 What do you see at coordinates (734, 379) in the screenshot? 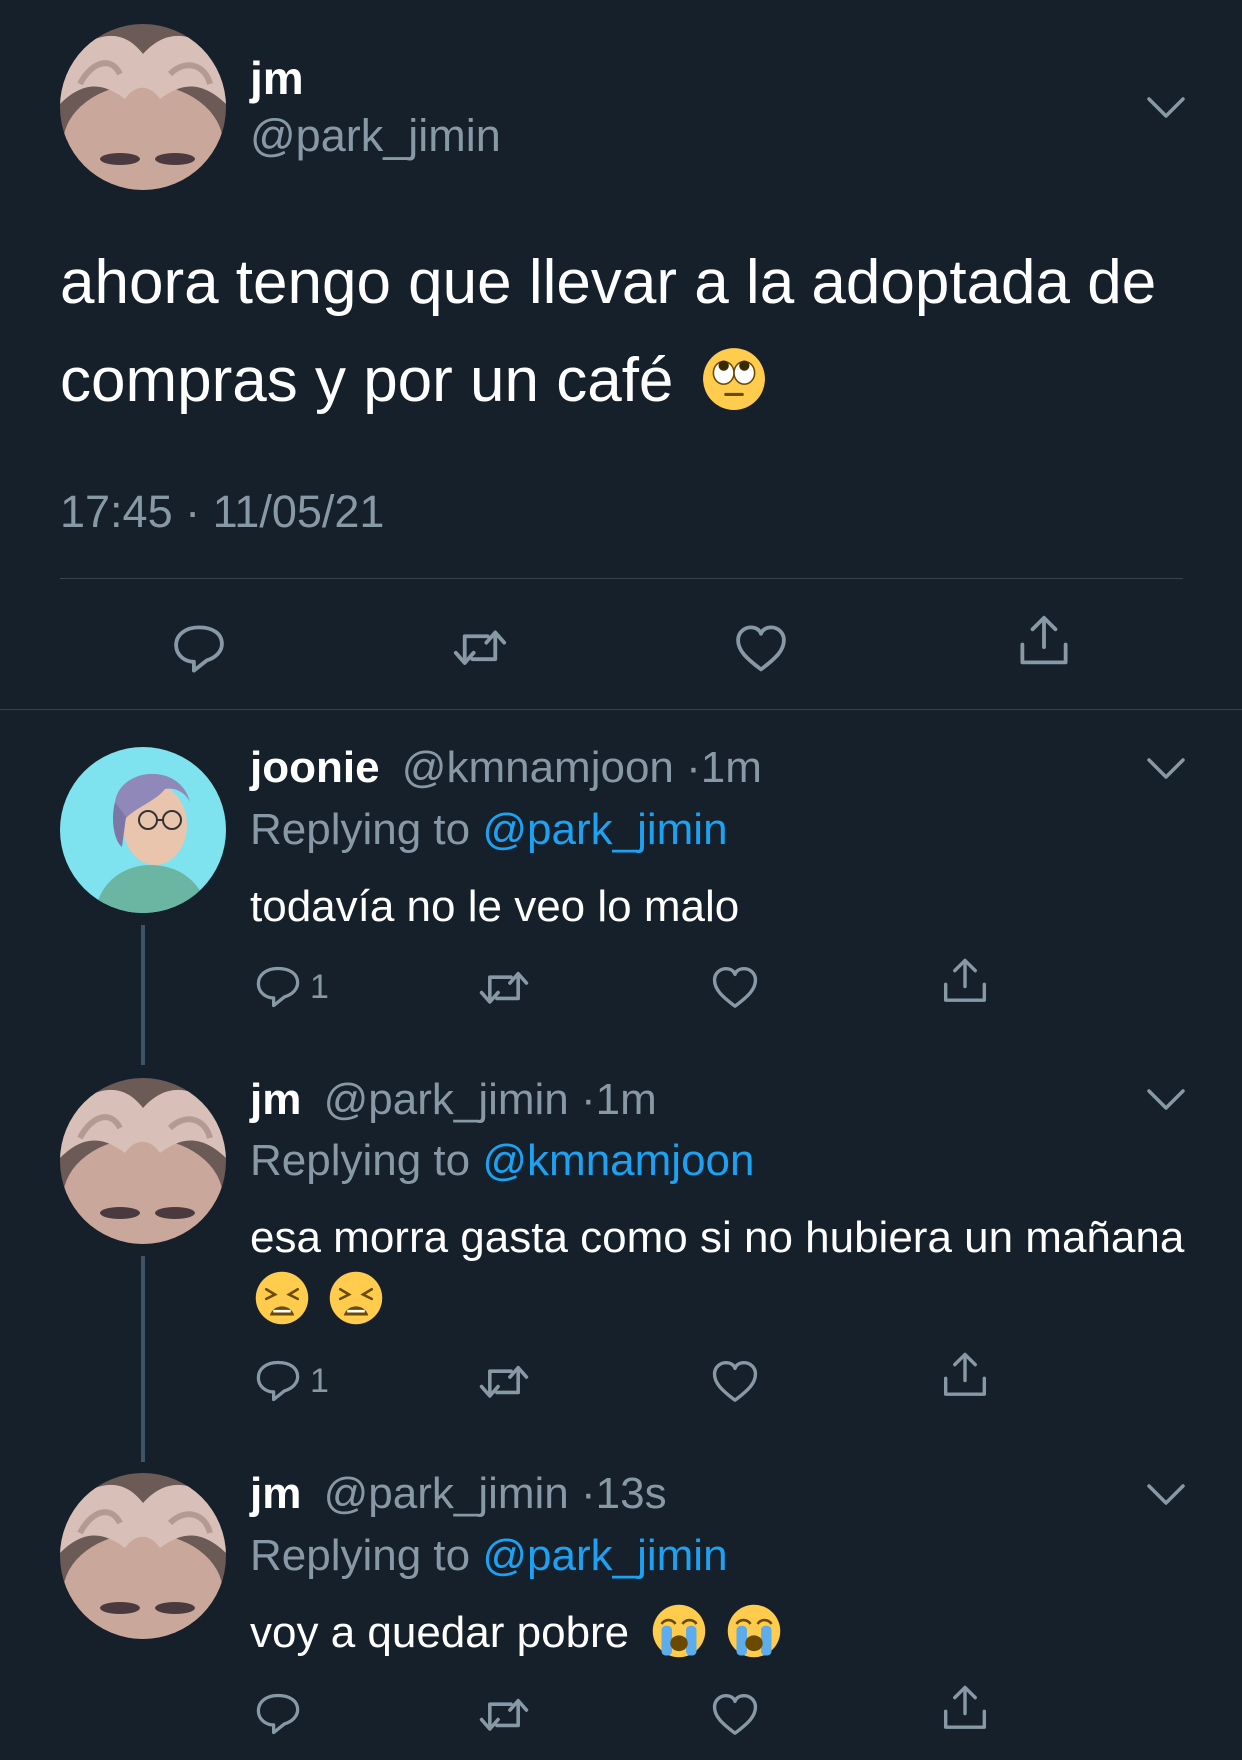
I see `face-with-rolling-eyes-emoji` at bounding box center [734, 379].